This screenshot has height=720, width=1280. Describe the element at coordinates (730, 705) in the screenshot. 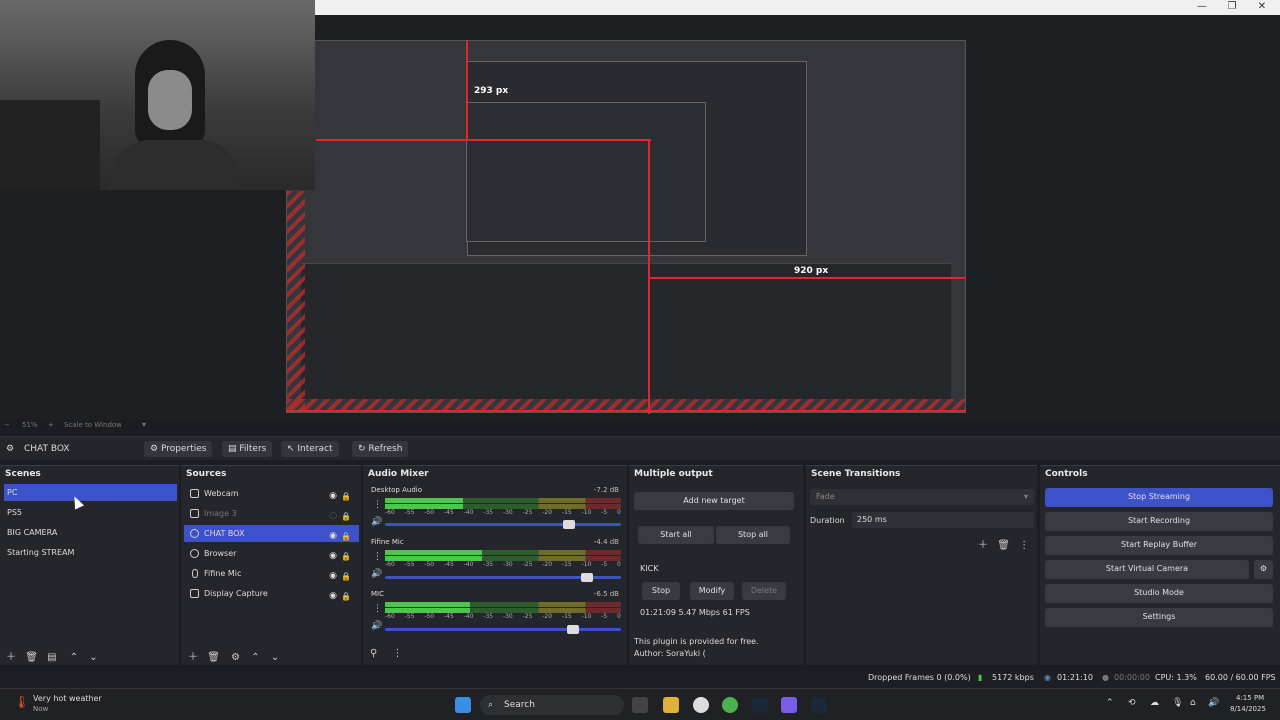

I see `chrome-icon` at that location.